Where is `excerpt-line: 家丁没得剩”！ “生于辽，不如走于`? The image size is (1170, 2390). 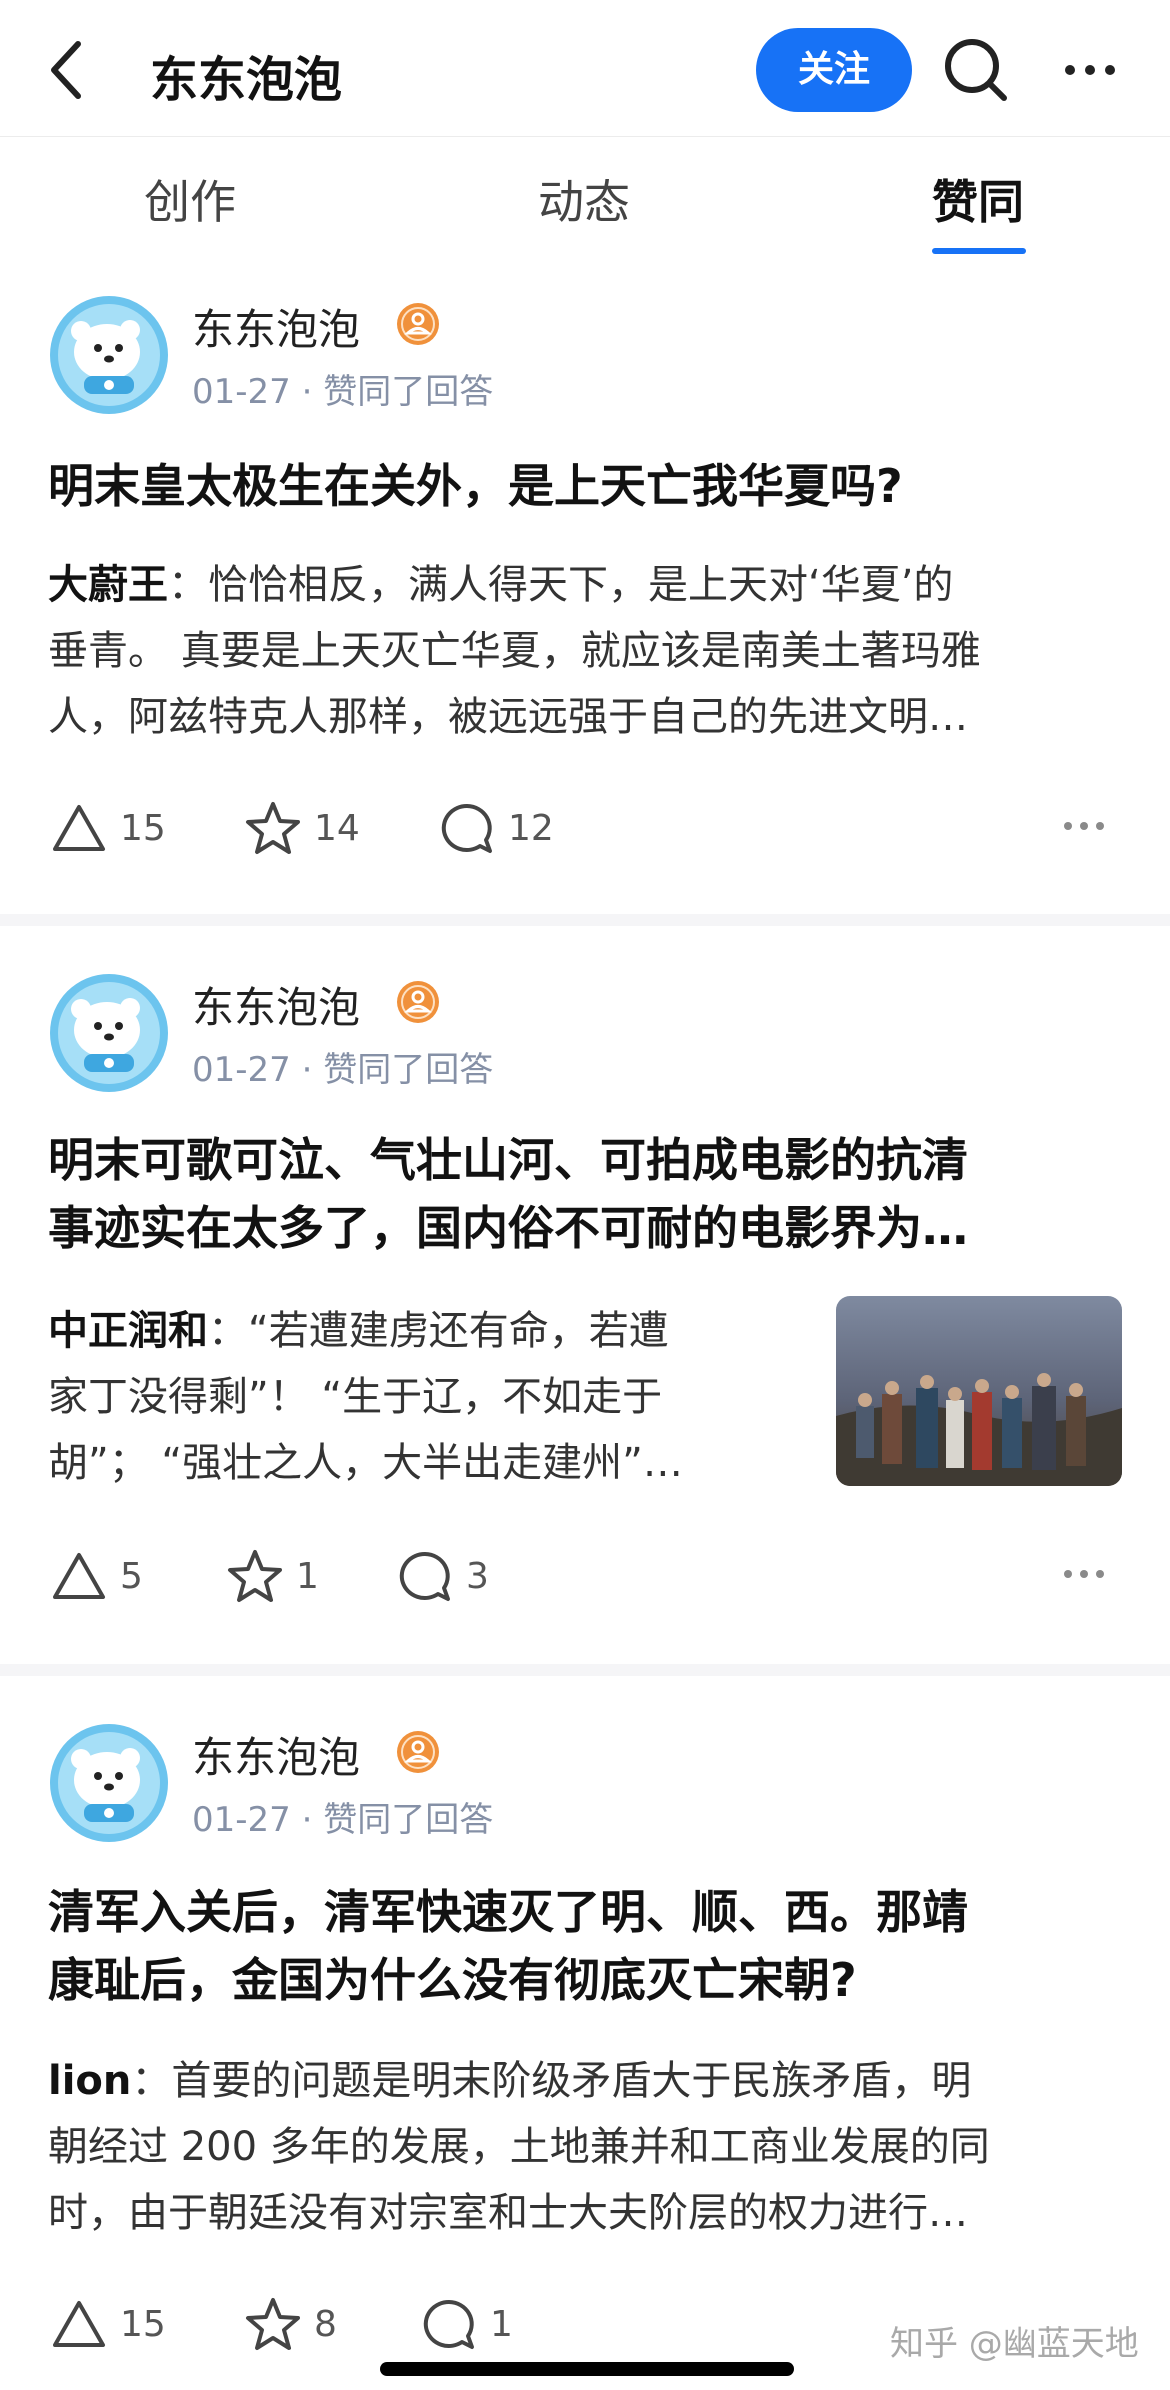
excerpt-line: 家丁没得剩”！ “生于辽，不如走于 is located at coordinates (355, 1397).